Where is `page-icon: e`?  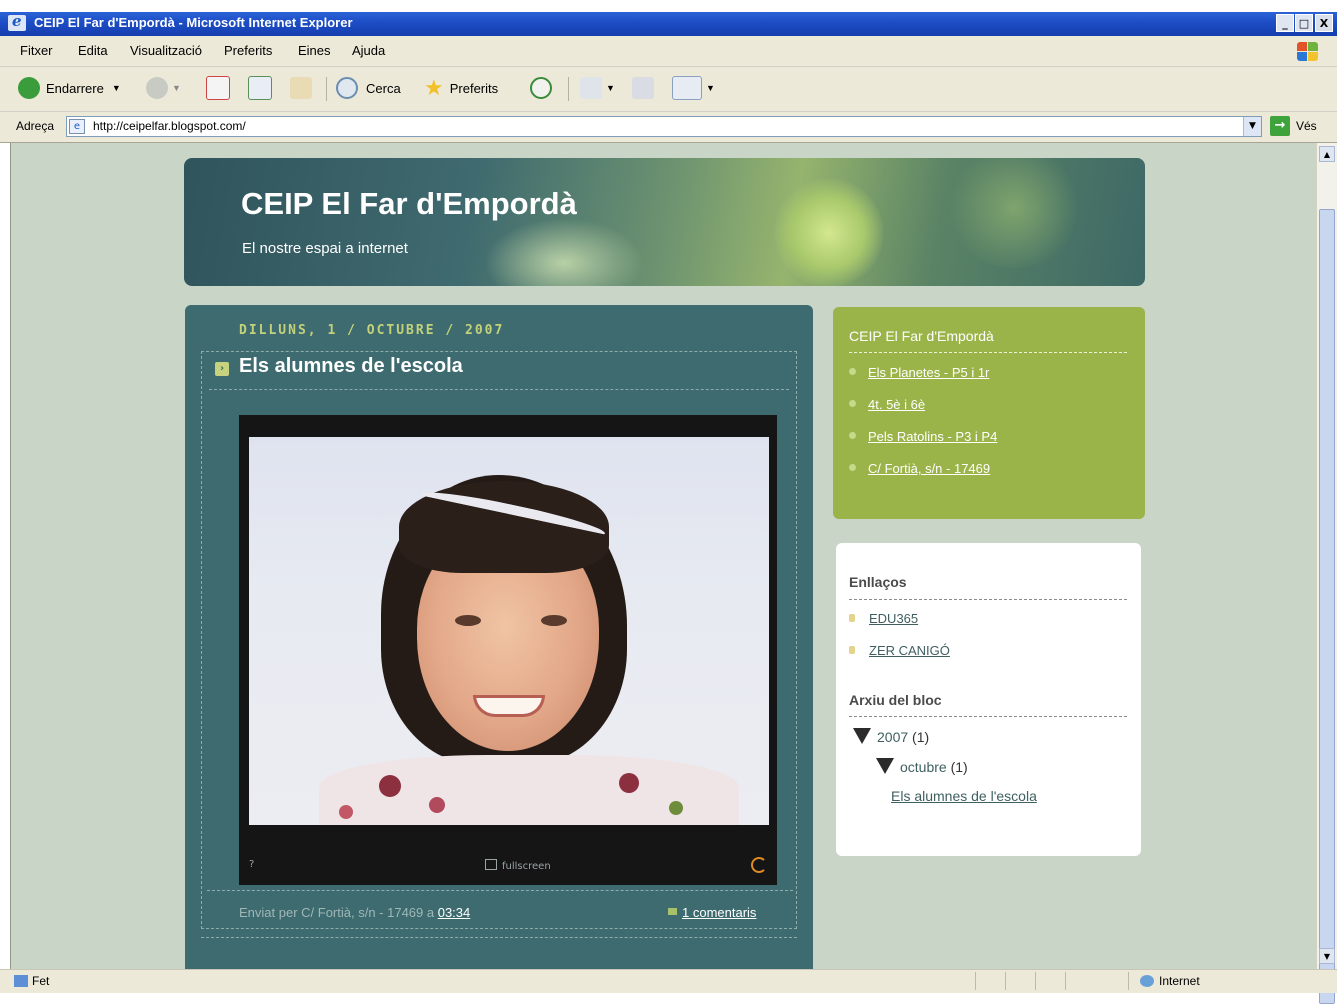 page-icon: e is located at coordinates (77, 126).